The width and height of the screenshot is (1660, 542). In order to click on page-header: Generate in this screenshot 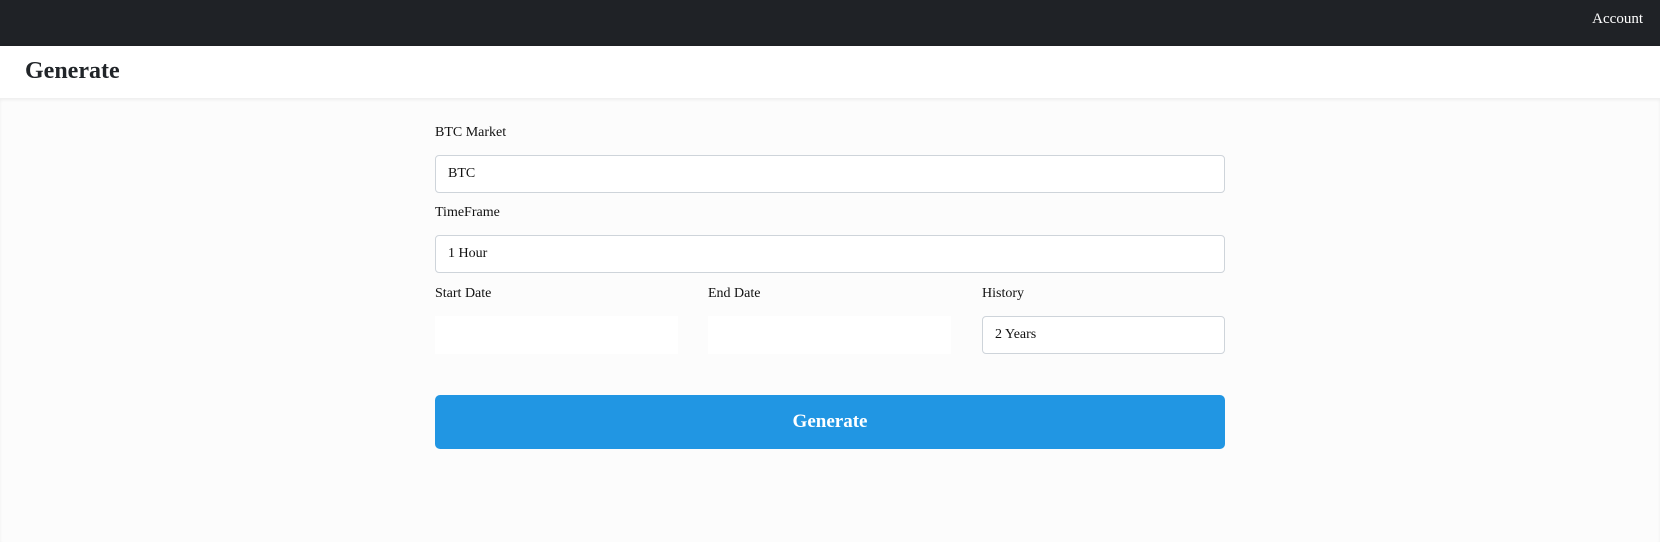, I will do `click(830, 72)`.